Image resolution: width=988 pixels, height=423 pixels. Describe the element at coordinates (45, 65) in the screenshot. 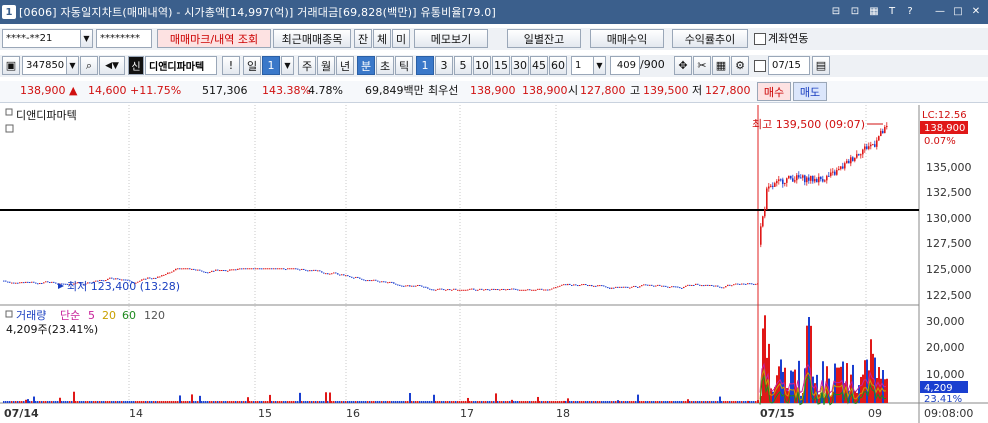

I see `stock-code-input: 347850` at that location.